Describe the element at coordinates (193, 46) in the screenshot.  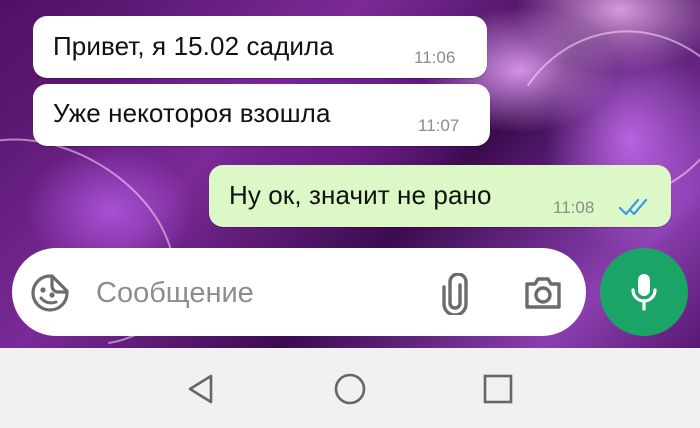
I see `message-text: Привет, я 15.02 садила` at that location.